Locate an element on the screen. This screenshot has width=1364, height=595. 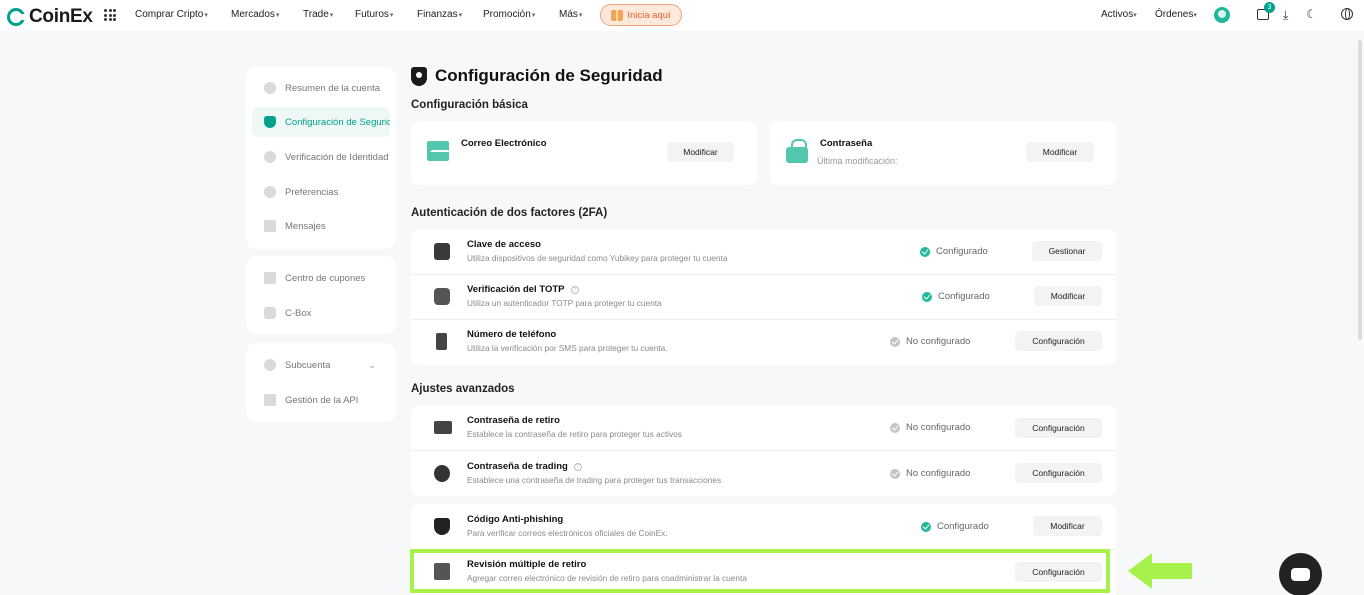
totp-modify-button: Modificar is located at coordinates (1068, 296).